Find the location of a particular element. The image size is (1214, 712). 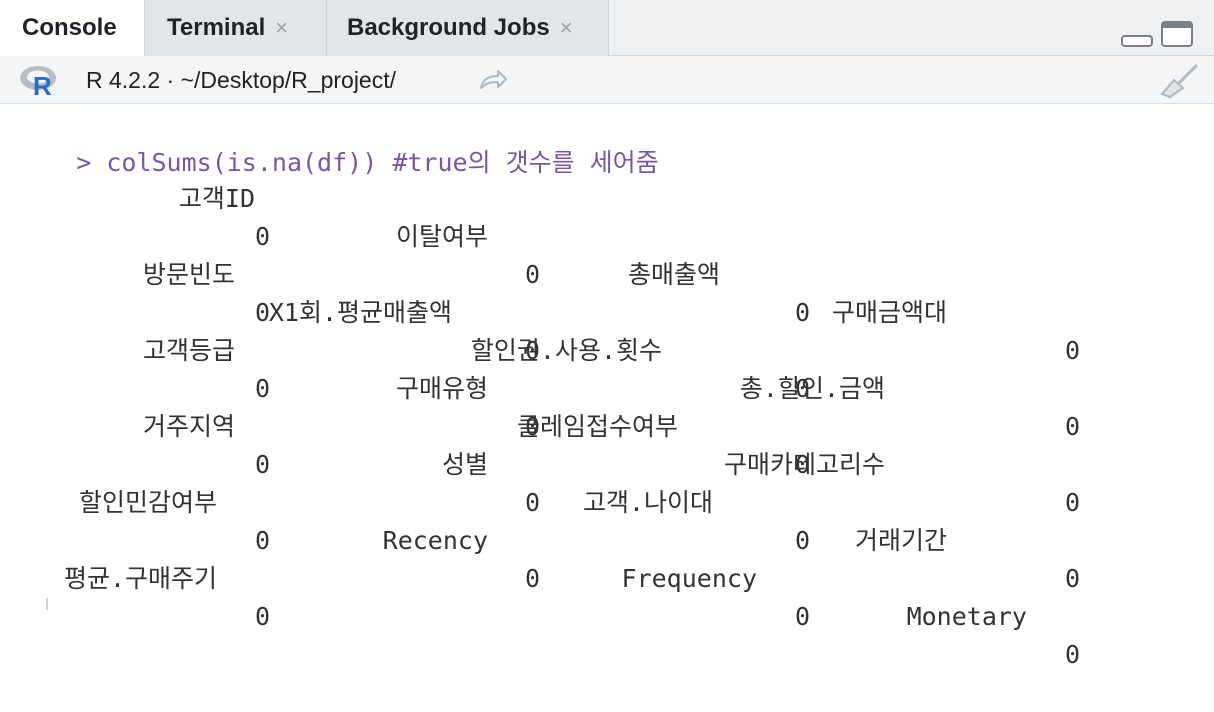

console-toolbar: R R 4.2.2 · ~/Desktop/R_project/ is located at coordinates (607, 80).